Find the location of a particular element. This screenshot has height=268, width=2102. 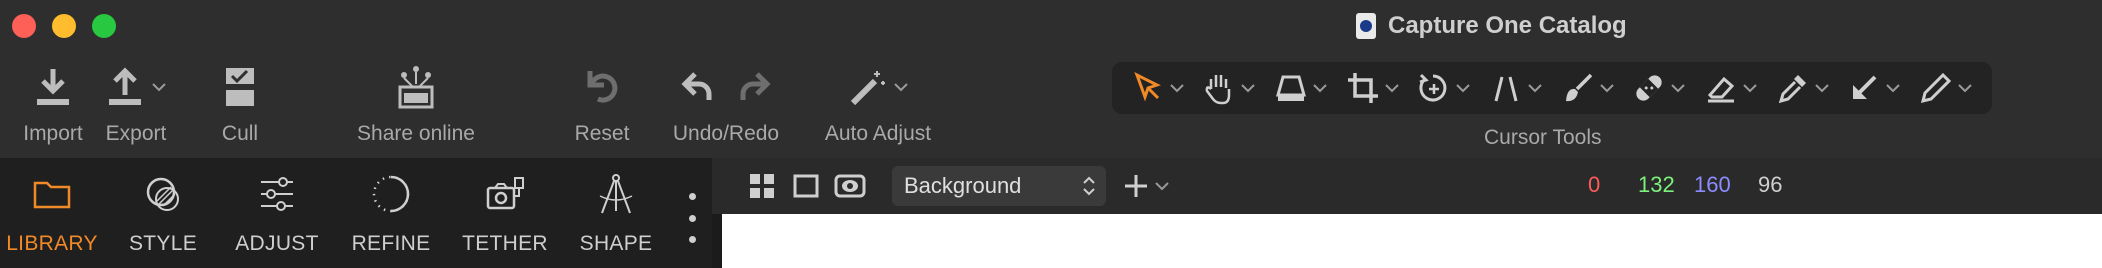

tab-style: STYLE is located at coordinates (163, 213).